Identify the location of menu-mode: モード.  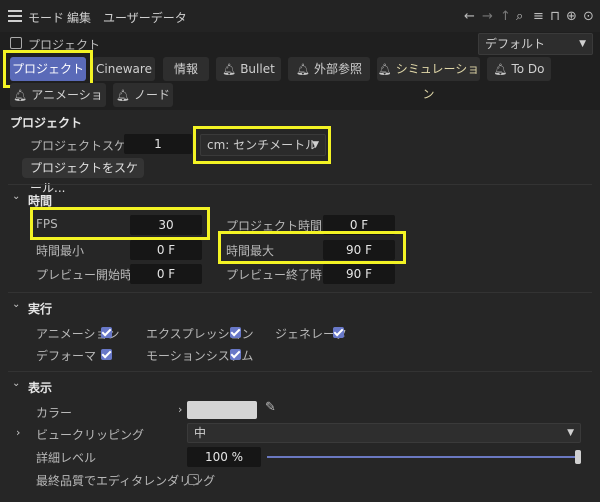
(46, 17).